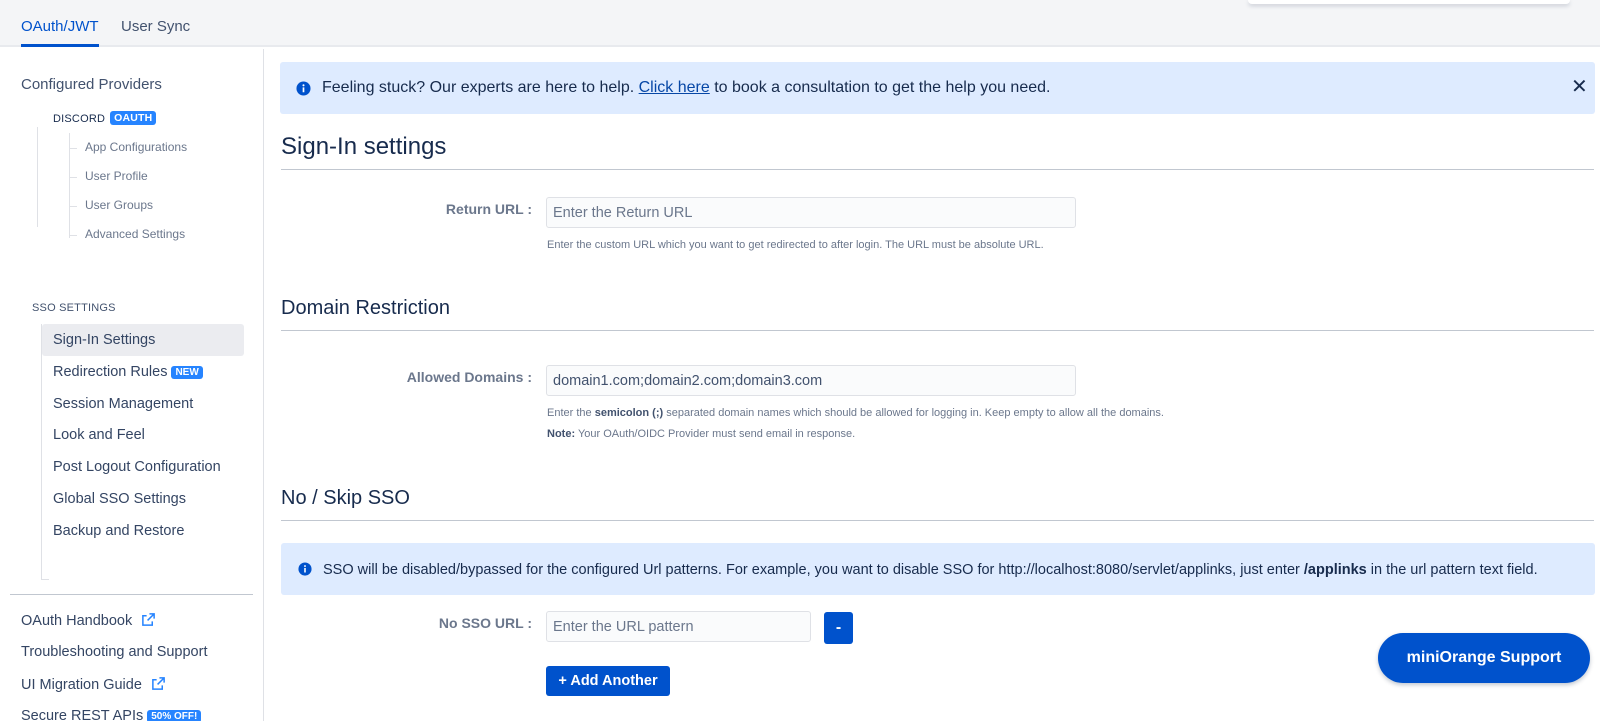 The image size is (1600, 721). I want to click on top-tab-bar: OAuth/JWT User Sync, so click(800, 23).